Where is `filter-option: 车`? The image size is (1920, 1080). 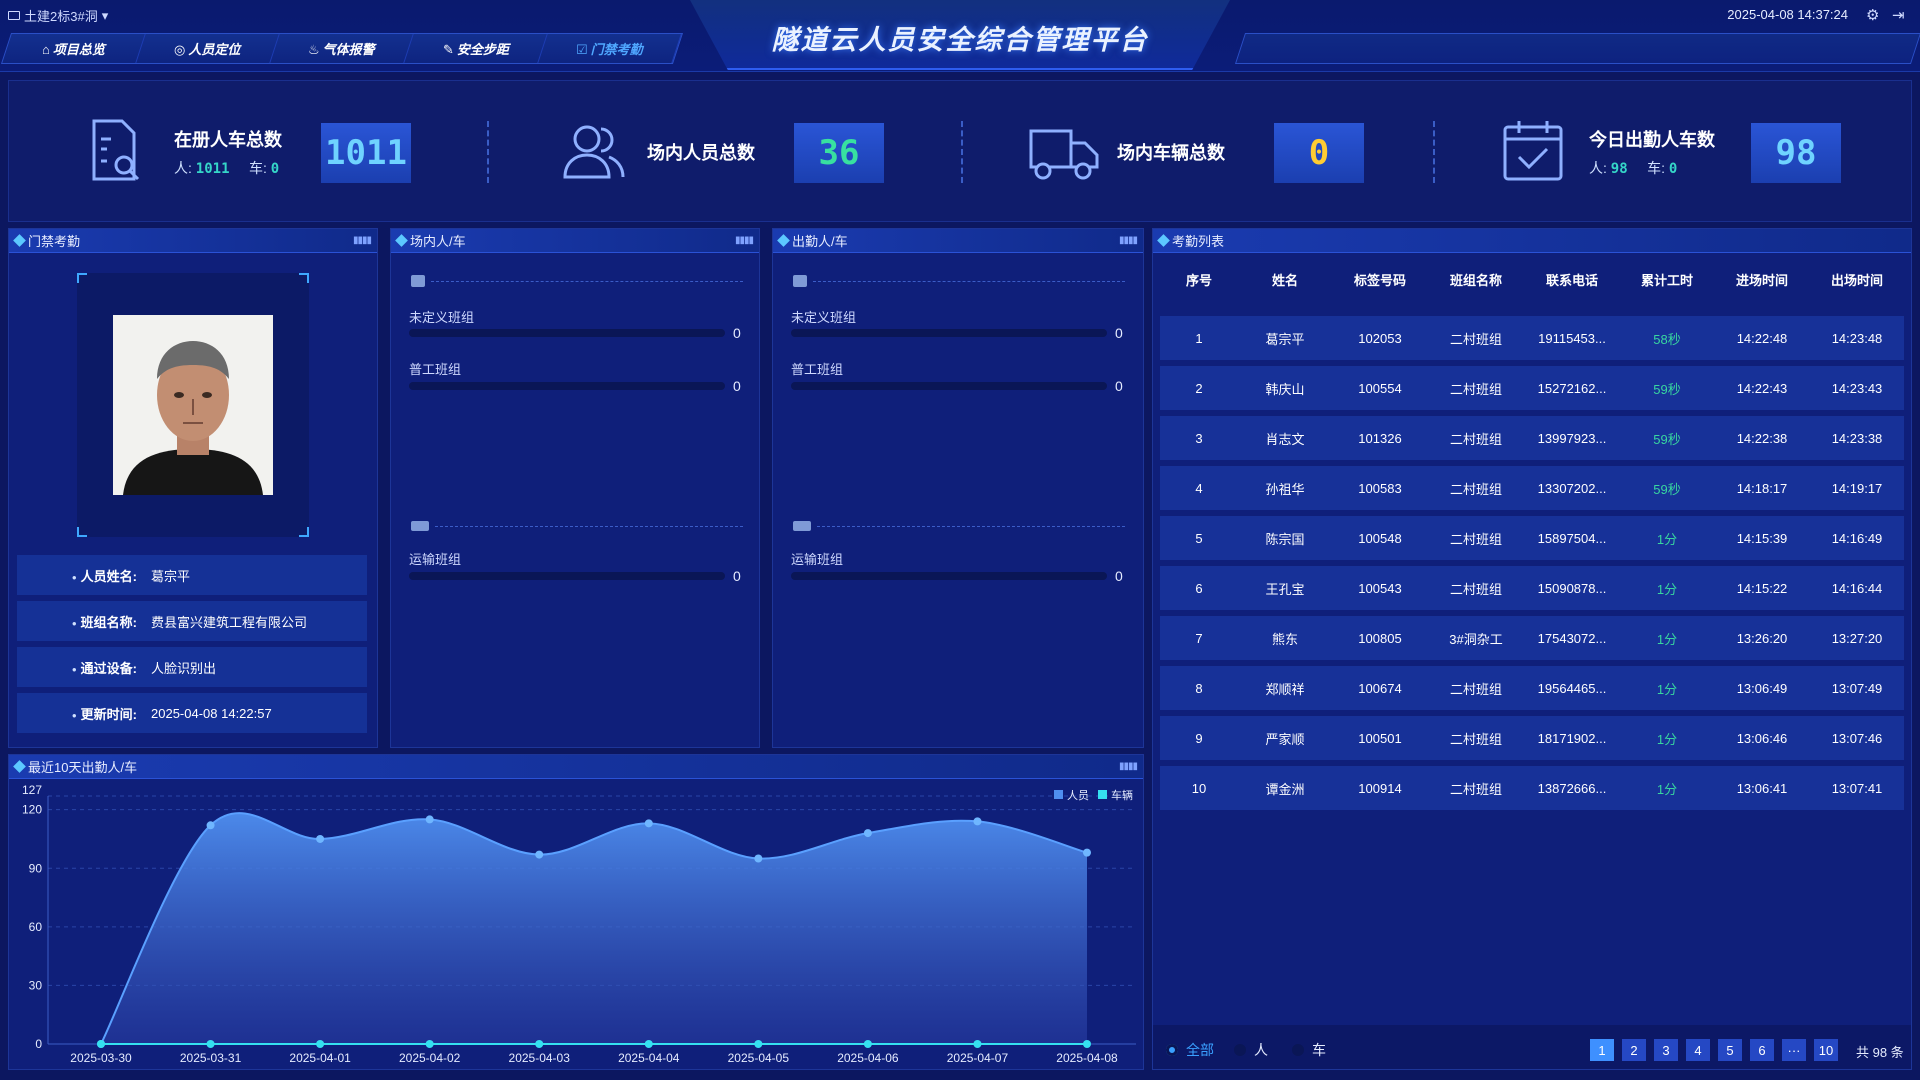 filter-option: 车 is located at coordinates (1309, 1050).